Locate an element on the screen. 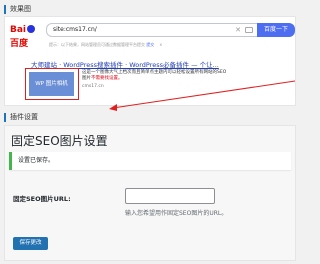 This screenshot has width=320, height=264. tip-link: 提交 is located at coordinates (150, 44).